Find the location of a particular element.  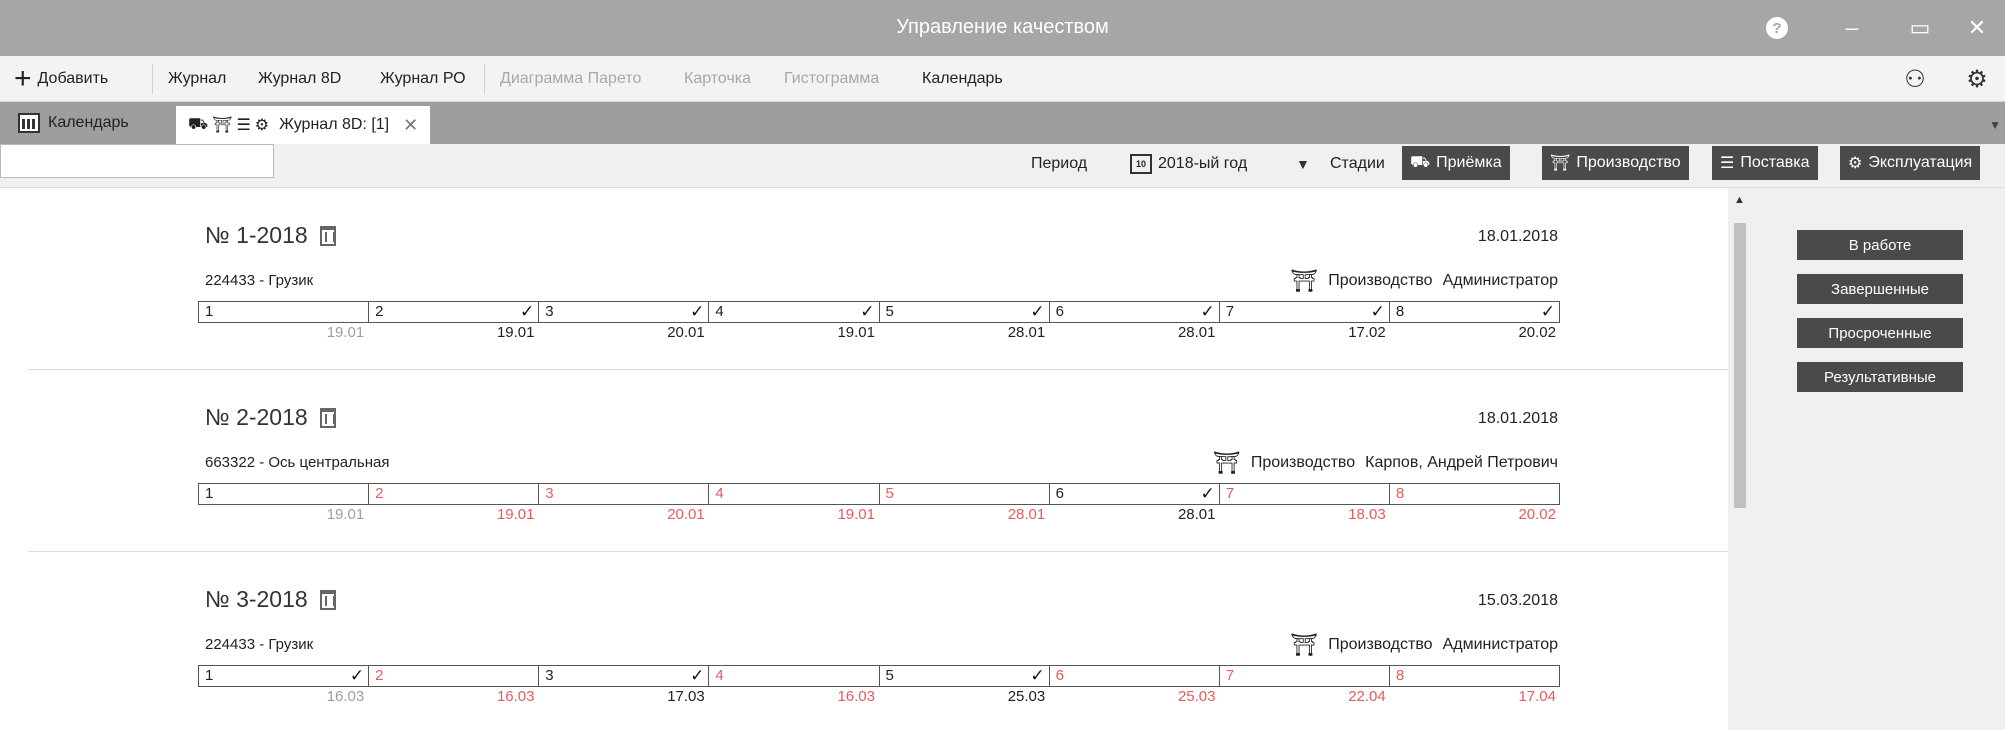

step-cell: 6 is located at coordinates (1135, 676).